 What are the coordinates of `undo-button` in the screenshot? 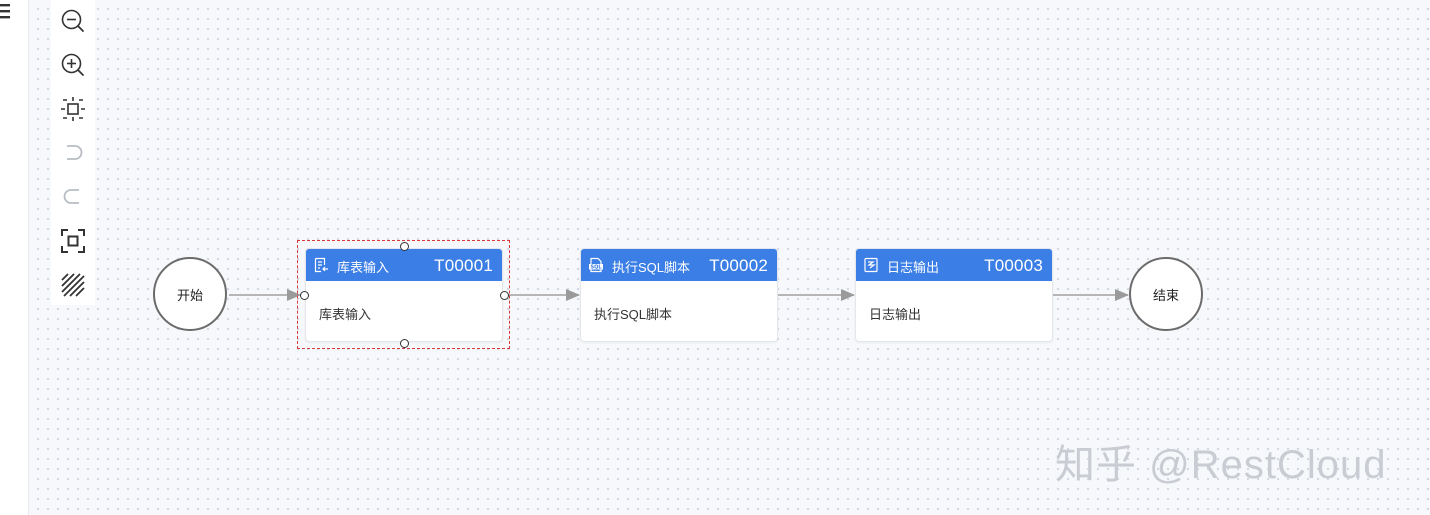 It's located at (73, 153).